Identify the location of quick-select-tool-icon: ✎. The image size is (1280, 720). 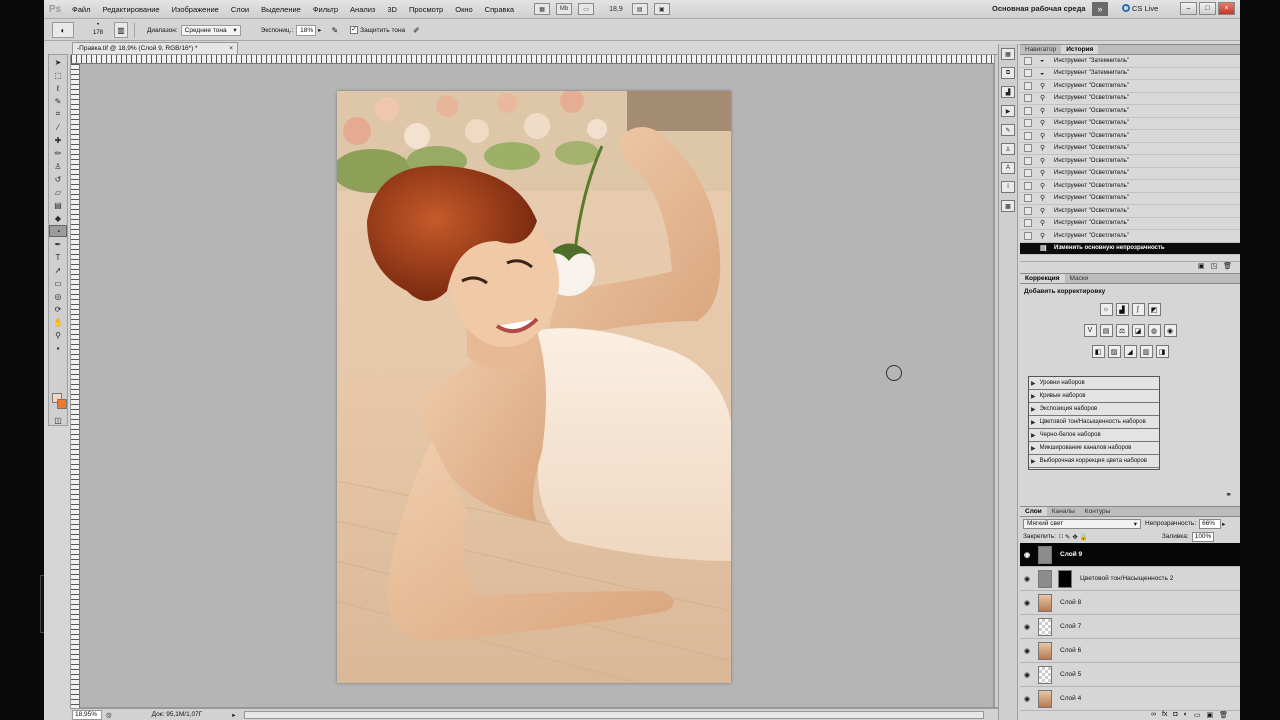
(58, 101).